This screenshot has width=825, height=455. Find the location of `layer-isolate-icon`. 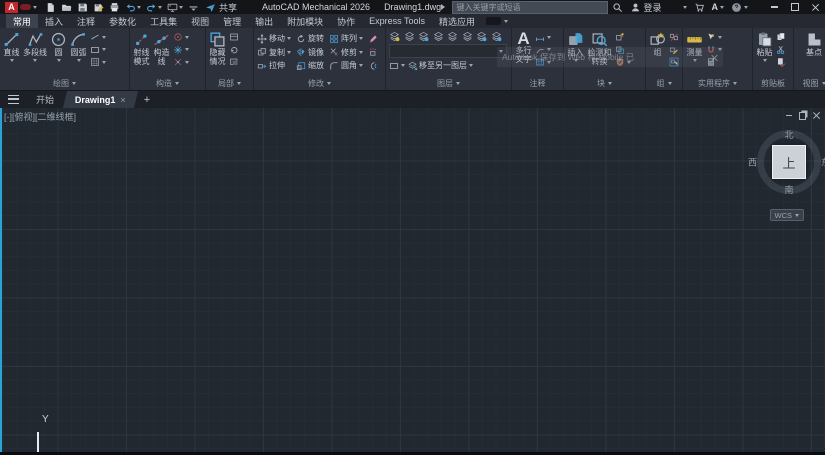

layer-isolate-icon is located at coordinates (452, 36).